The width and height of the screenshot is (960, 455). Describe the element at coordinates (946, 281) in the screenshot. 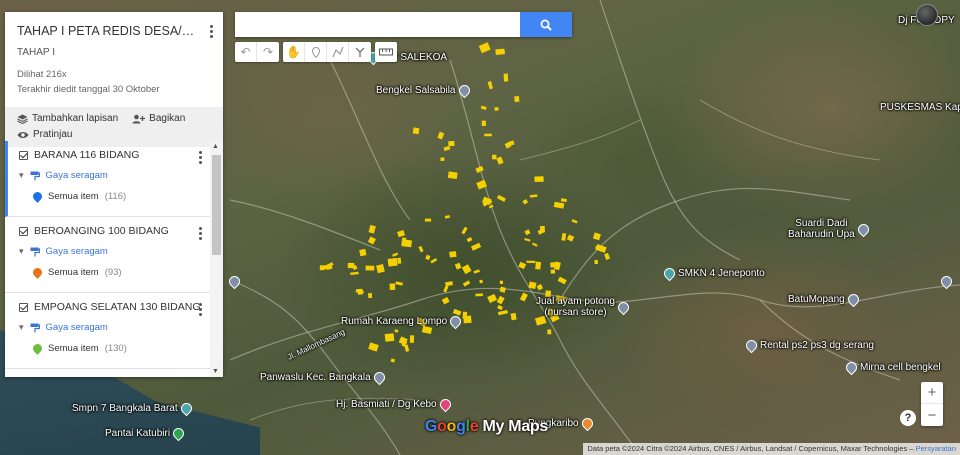

I see `place-pin-right` at that location.